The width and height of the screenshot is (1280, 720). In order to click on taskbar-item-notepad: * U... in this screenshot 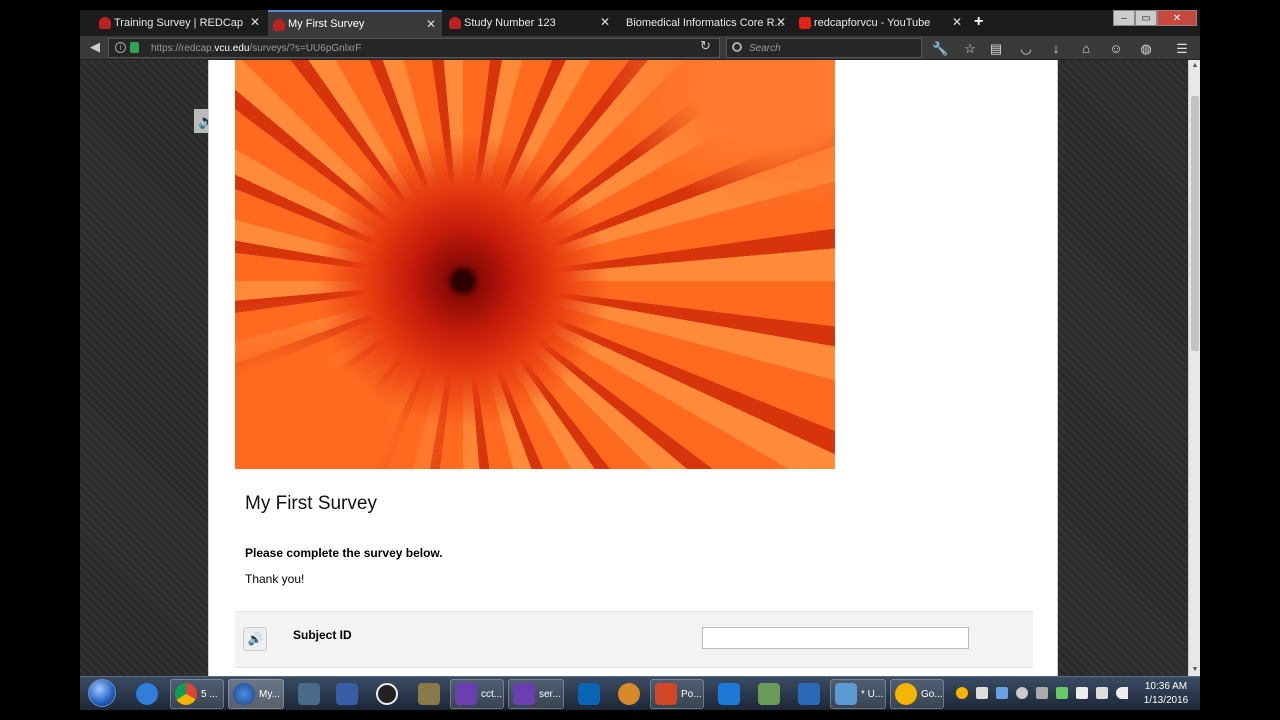, I will do `click(858, 694)`.